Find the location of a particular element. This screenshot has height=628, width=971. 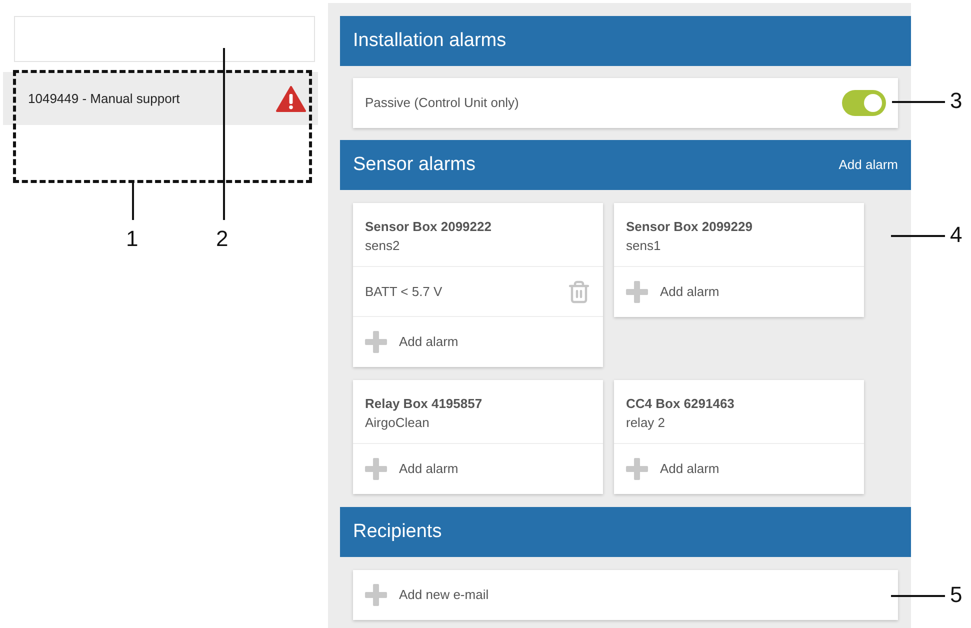

device-title: Relay Box 4195857 is located at coordinates (424, 404).